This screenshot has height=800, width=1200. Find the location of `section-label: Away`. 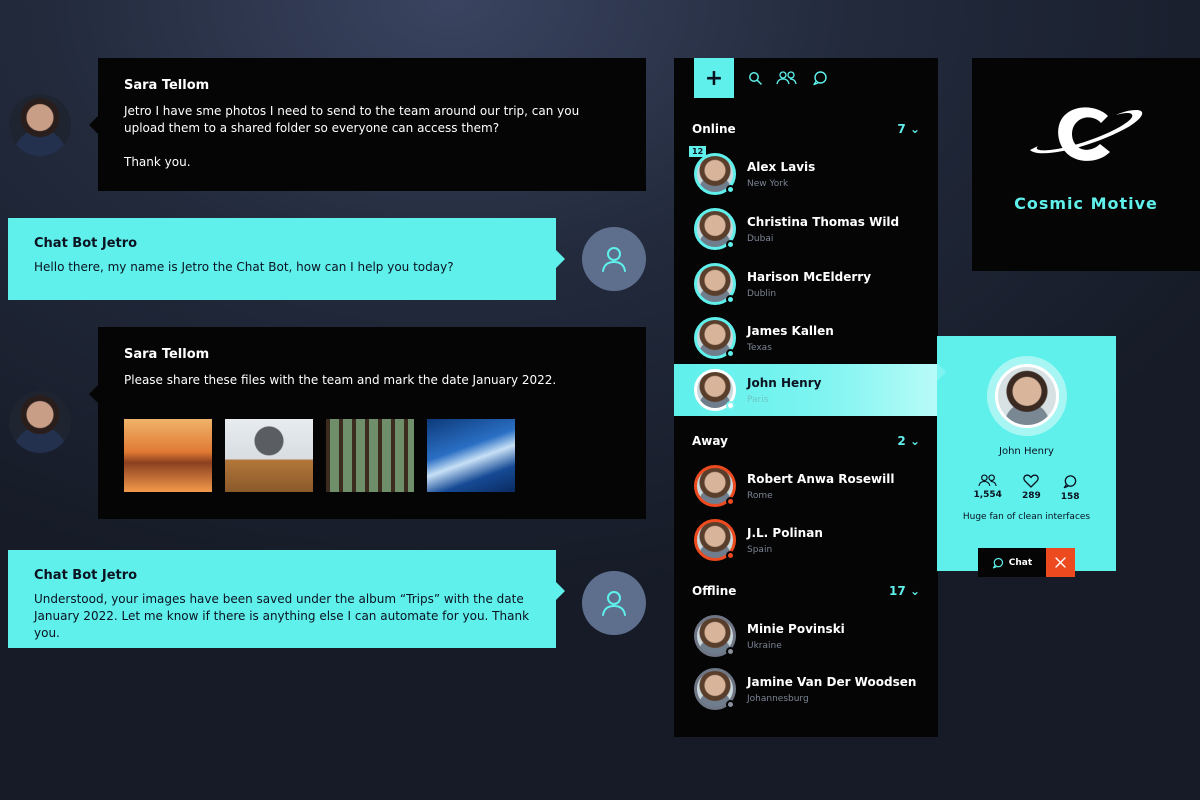

section-label: Away is located at coordinates (710, 441).